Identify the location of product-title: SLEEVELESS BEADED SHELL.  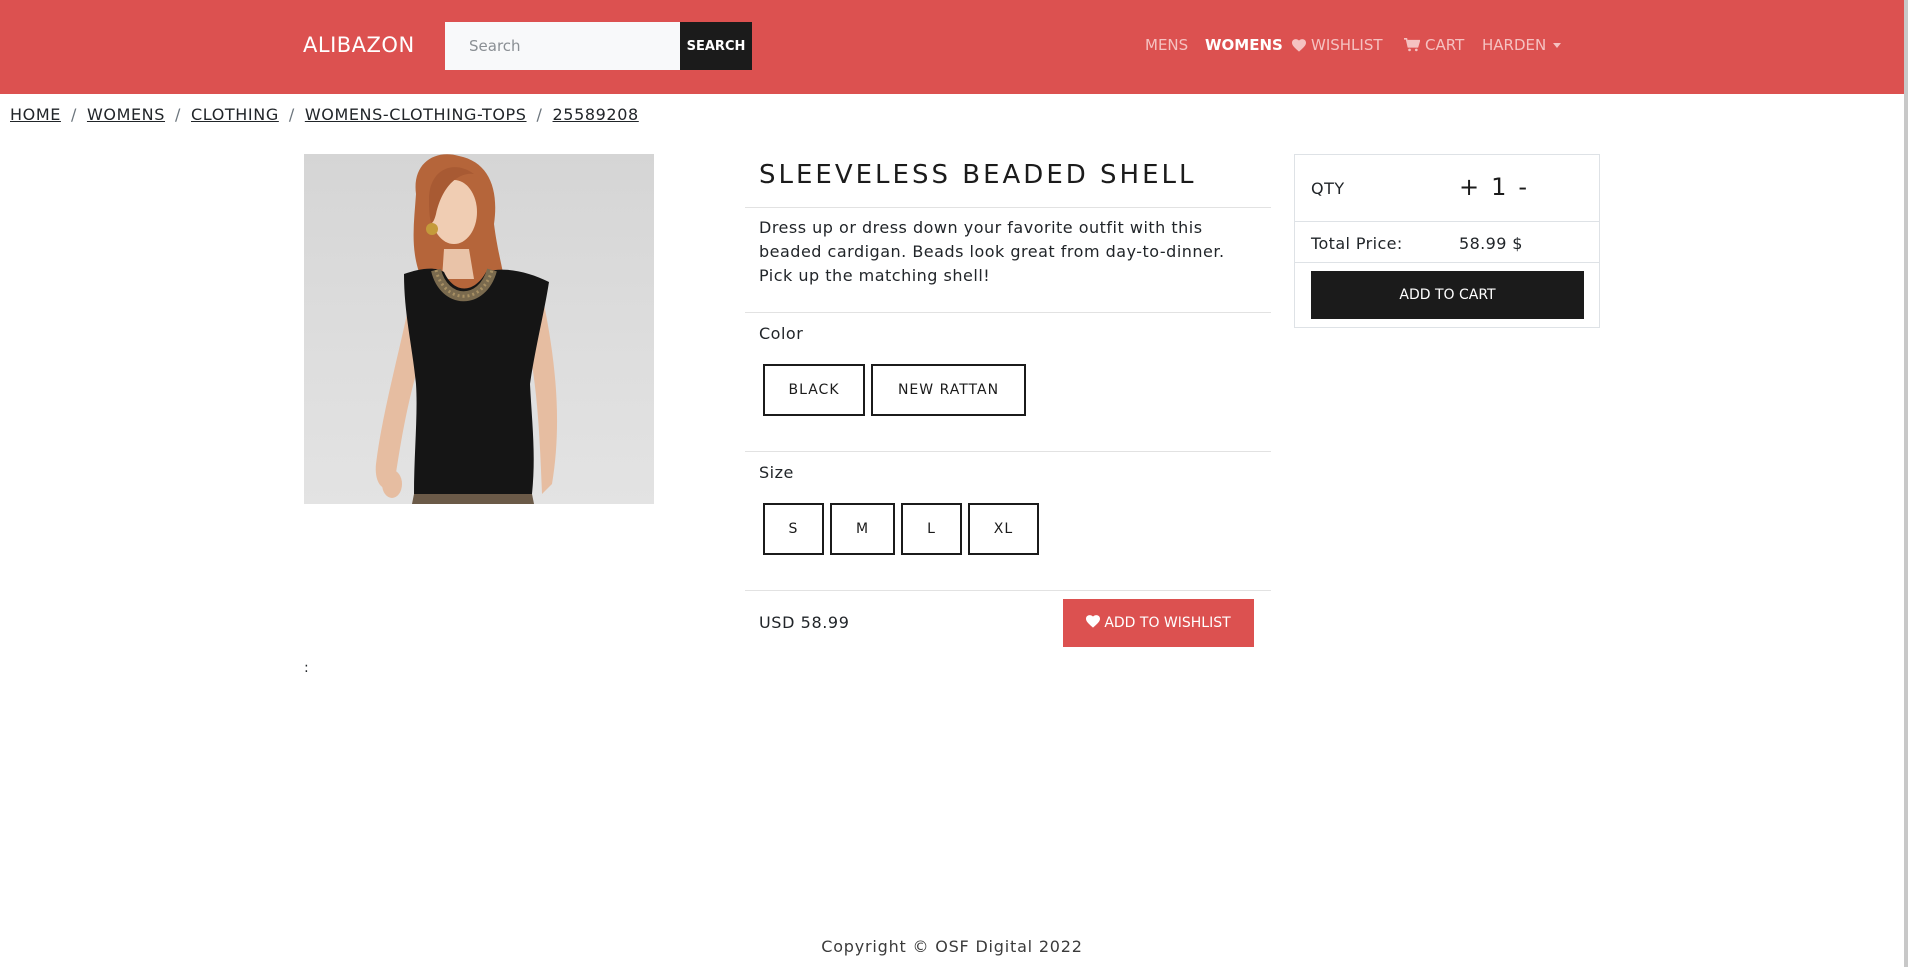
(978, 175).